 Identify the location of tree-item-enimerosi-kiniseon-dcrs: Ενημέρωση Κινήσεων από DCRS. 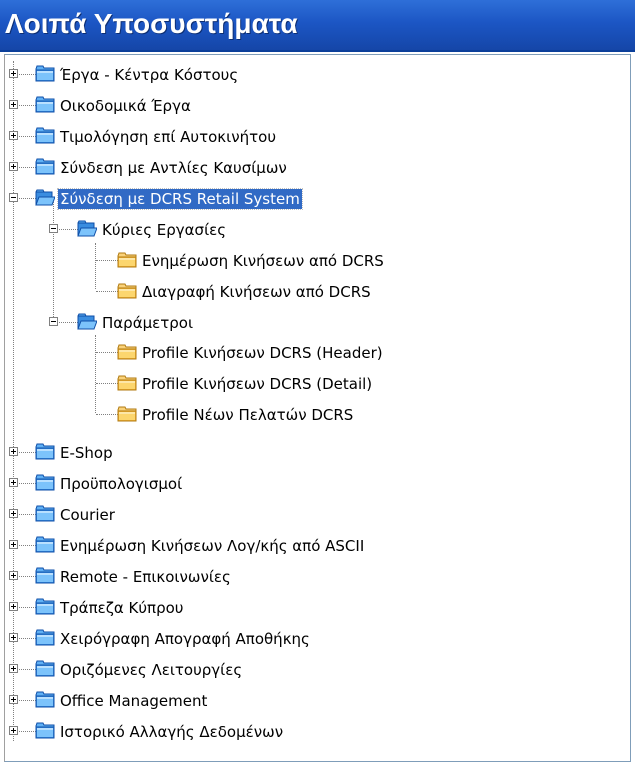
(315, 260).